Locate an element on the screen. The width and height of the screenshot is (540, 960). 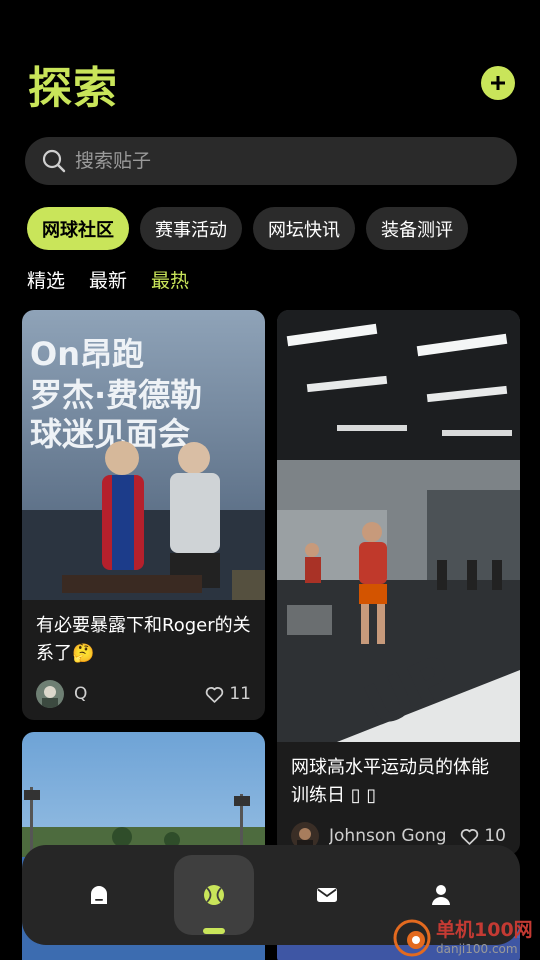
search-input is located at coordinates (275, 161).